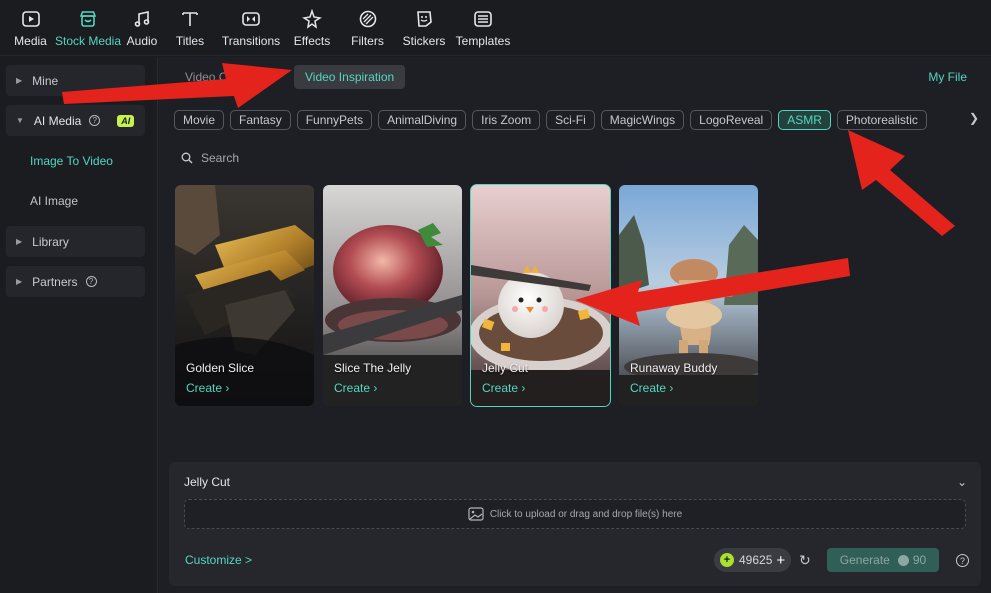  I want to click on template-card-slice-the-jelly: Slice The Jelly Create ›, so click(392, 295).